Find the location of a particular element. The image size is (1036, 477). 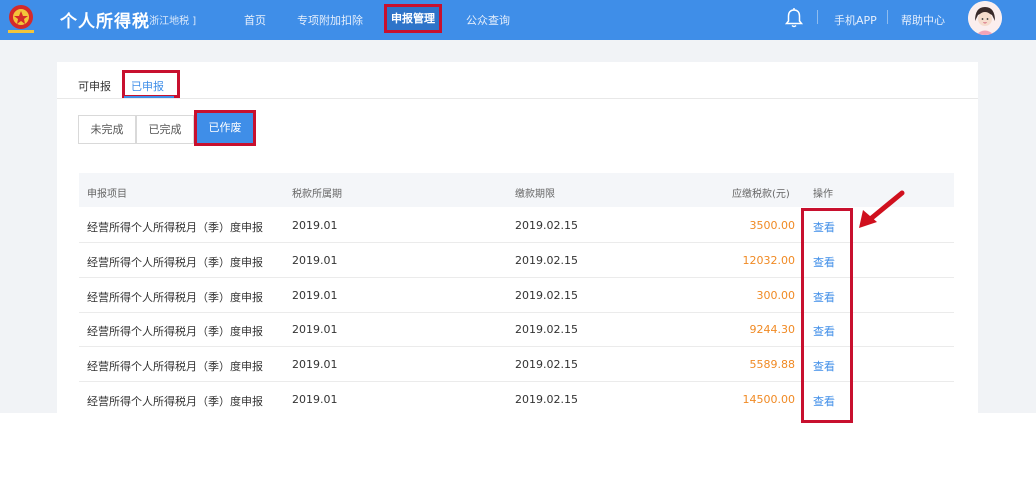

avatar is located at coordinates (985, 18).